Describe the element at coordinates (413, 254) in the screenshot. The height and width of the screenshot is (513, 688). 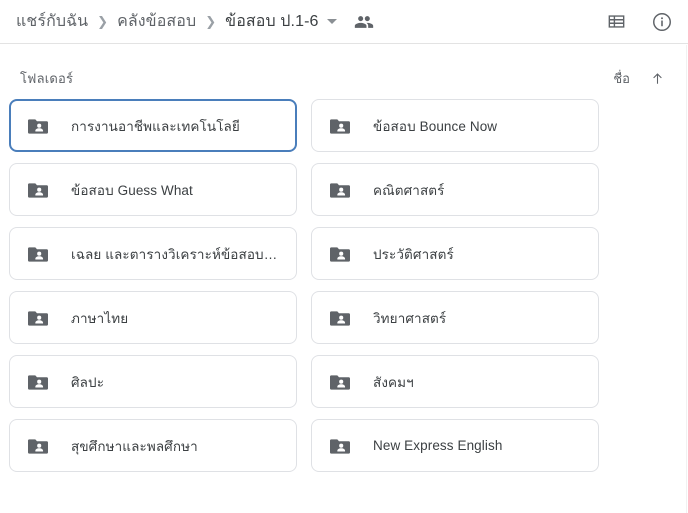
I see `folder-name: ประวัติศาสตร์` at that location.